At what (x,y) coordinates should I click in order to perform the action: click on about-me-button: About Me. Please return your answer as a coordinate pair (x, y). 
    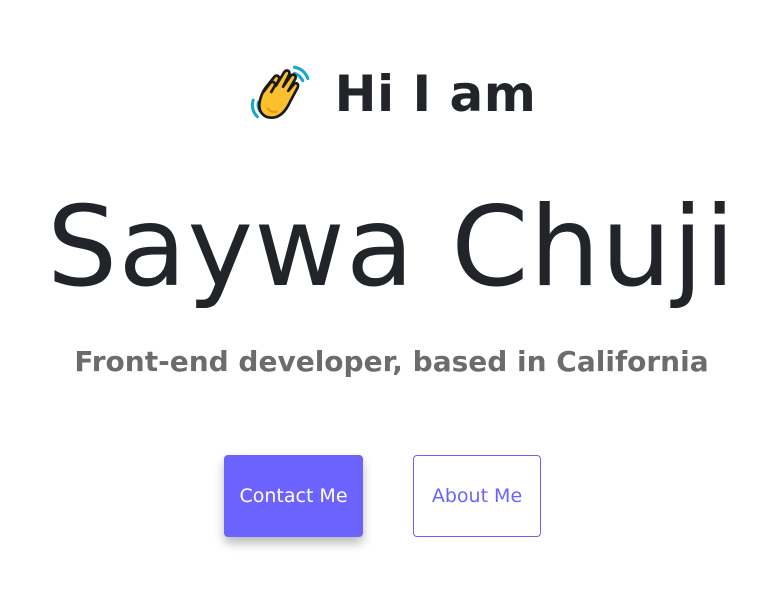
    Looking at the image, I should click on (477, 496).